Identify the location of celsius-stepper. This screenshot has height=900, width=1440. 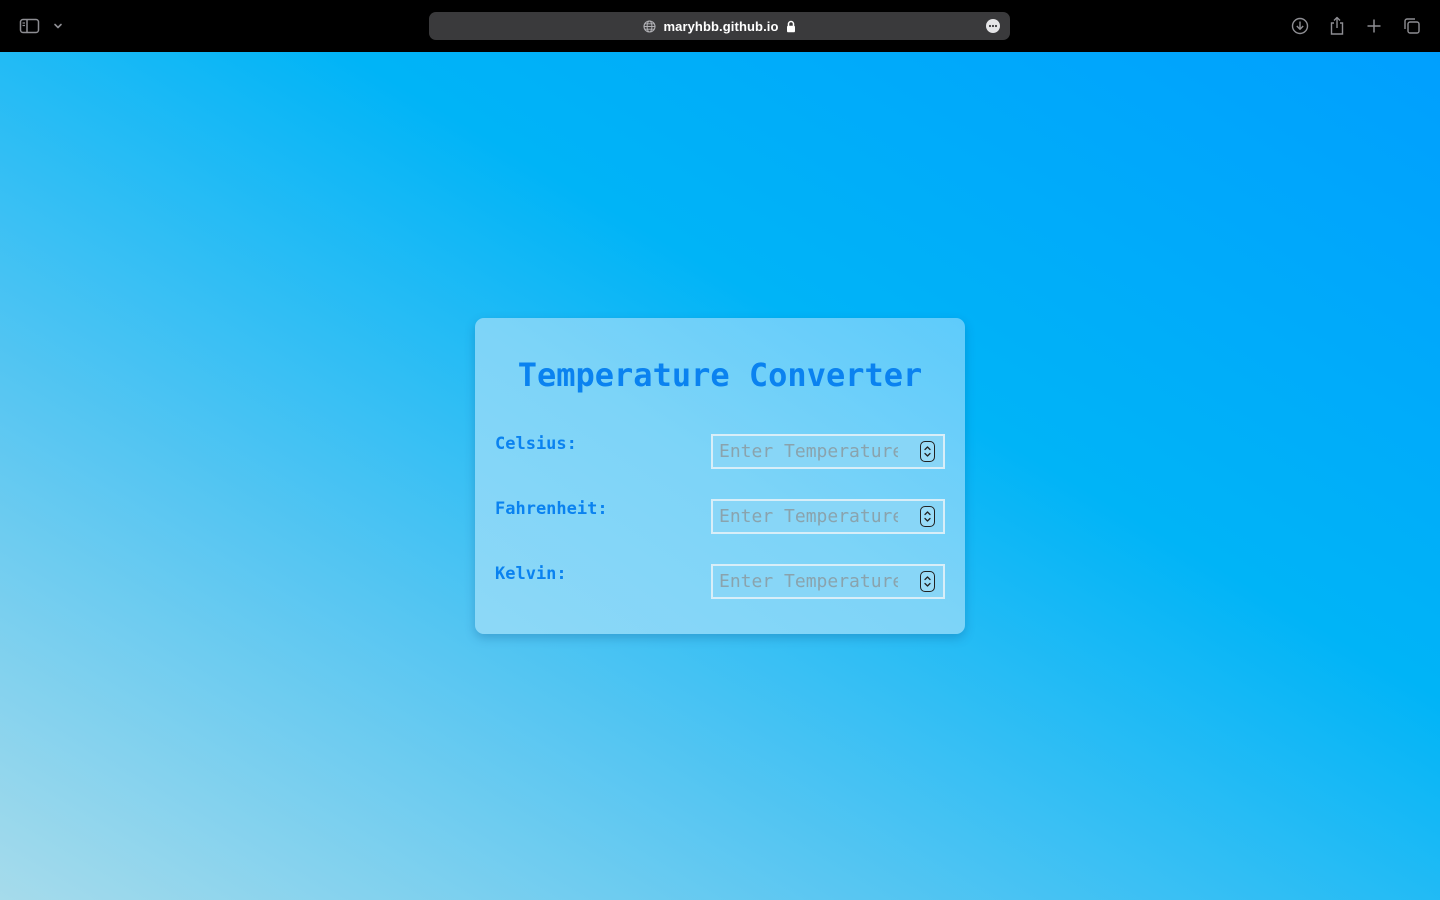
(927, 451).